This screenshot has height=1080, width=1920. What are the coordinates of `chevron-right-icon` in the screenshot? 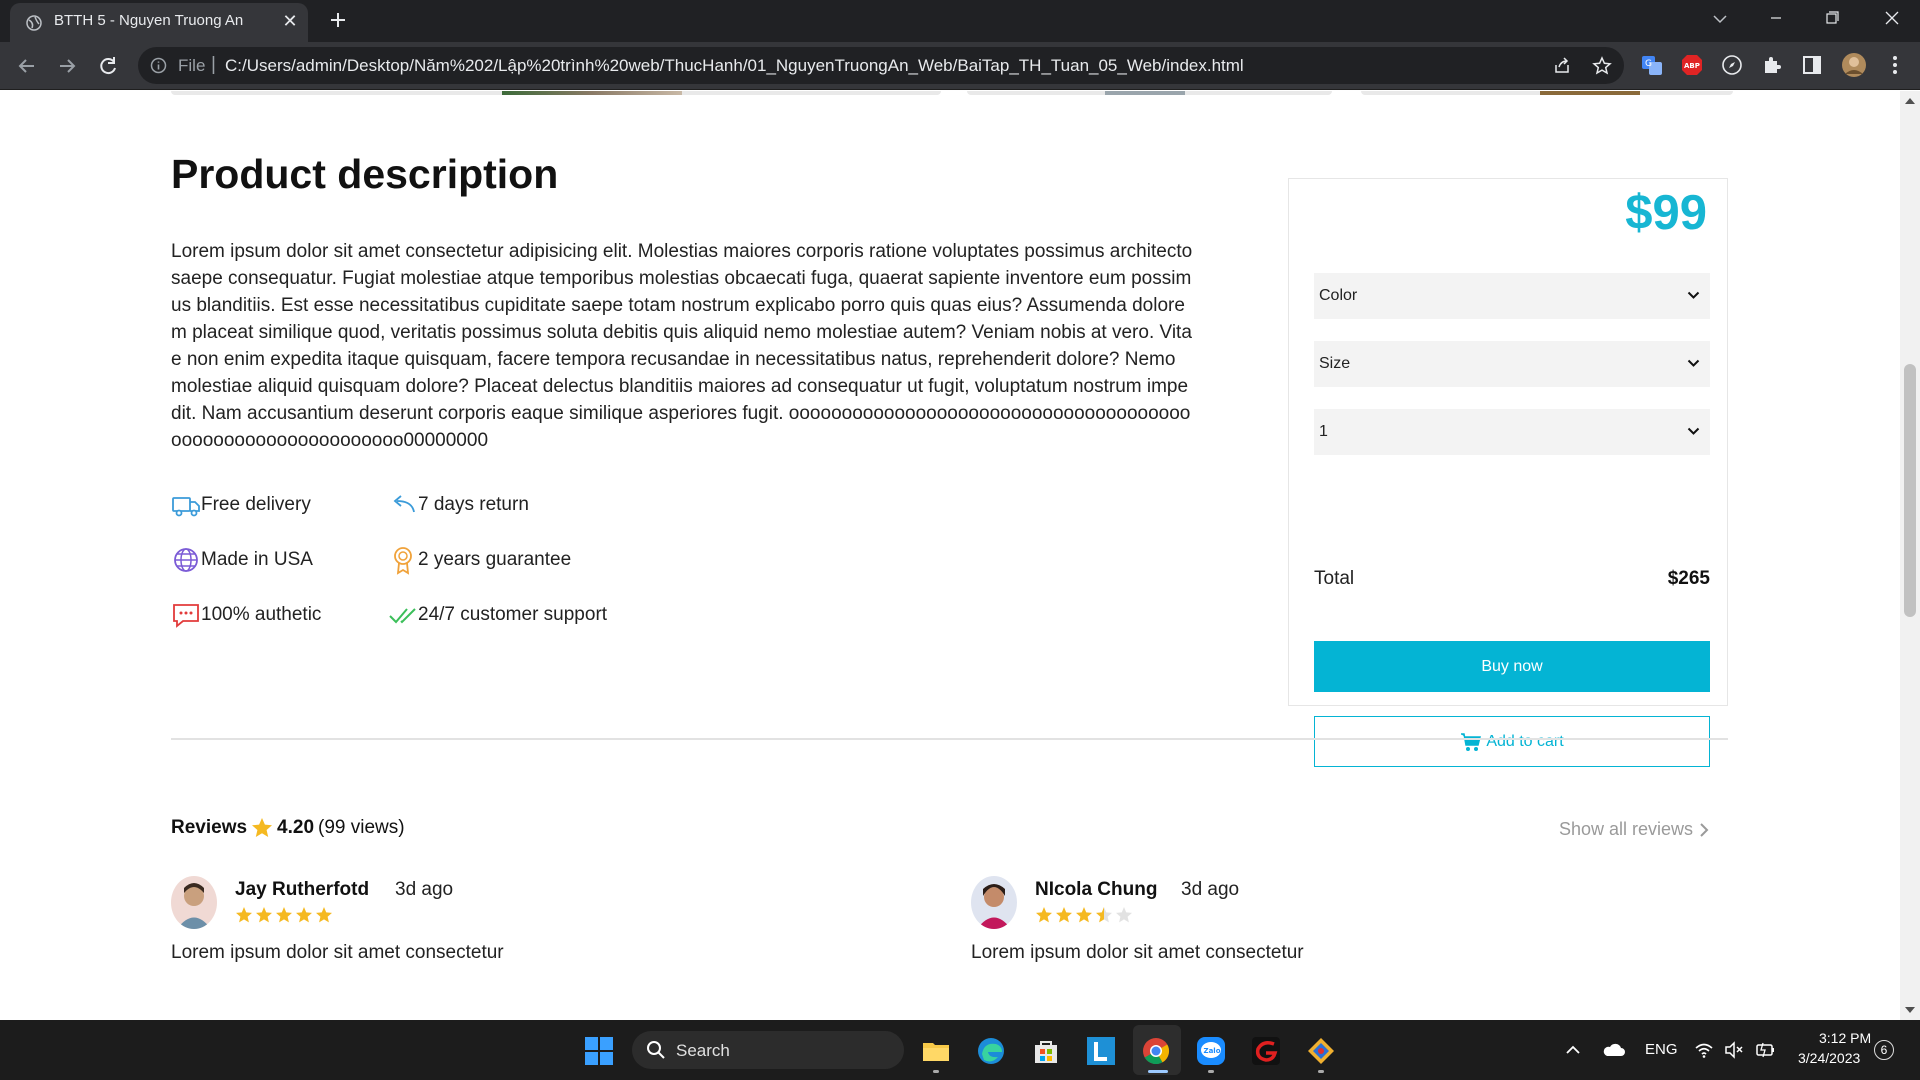 It's located at (1704, 829).